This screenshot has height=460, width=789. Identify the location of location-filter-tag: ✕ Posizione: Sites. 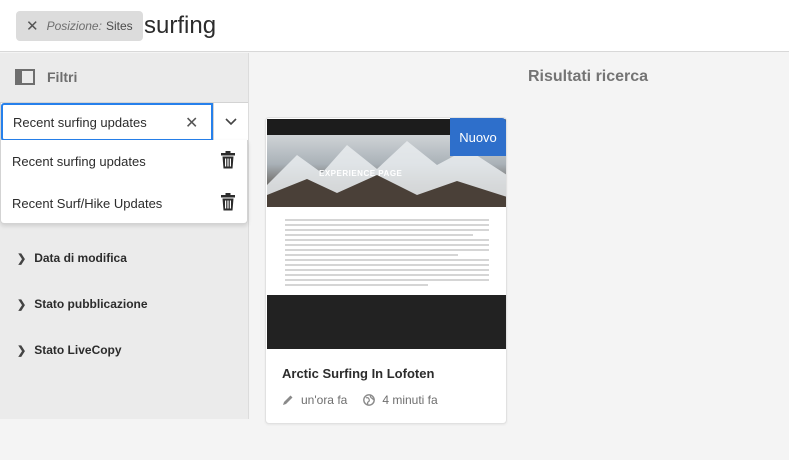
(79, 26).